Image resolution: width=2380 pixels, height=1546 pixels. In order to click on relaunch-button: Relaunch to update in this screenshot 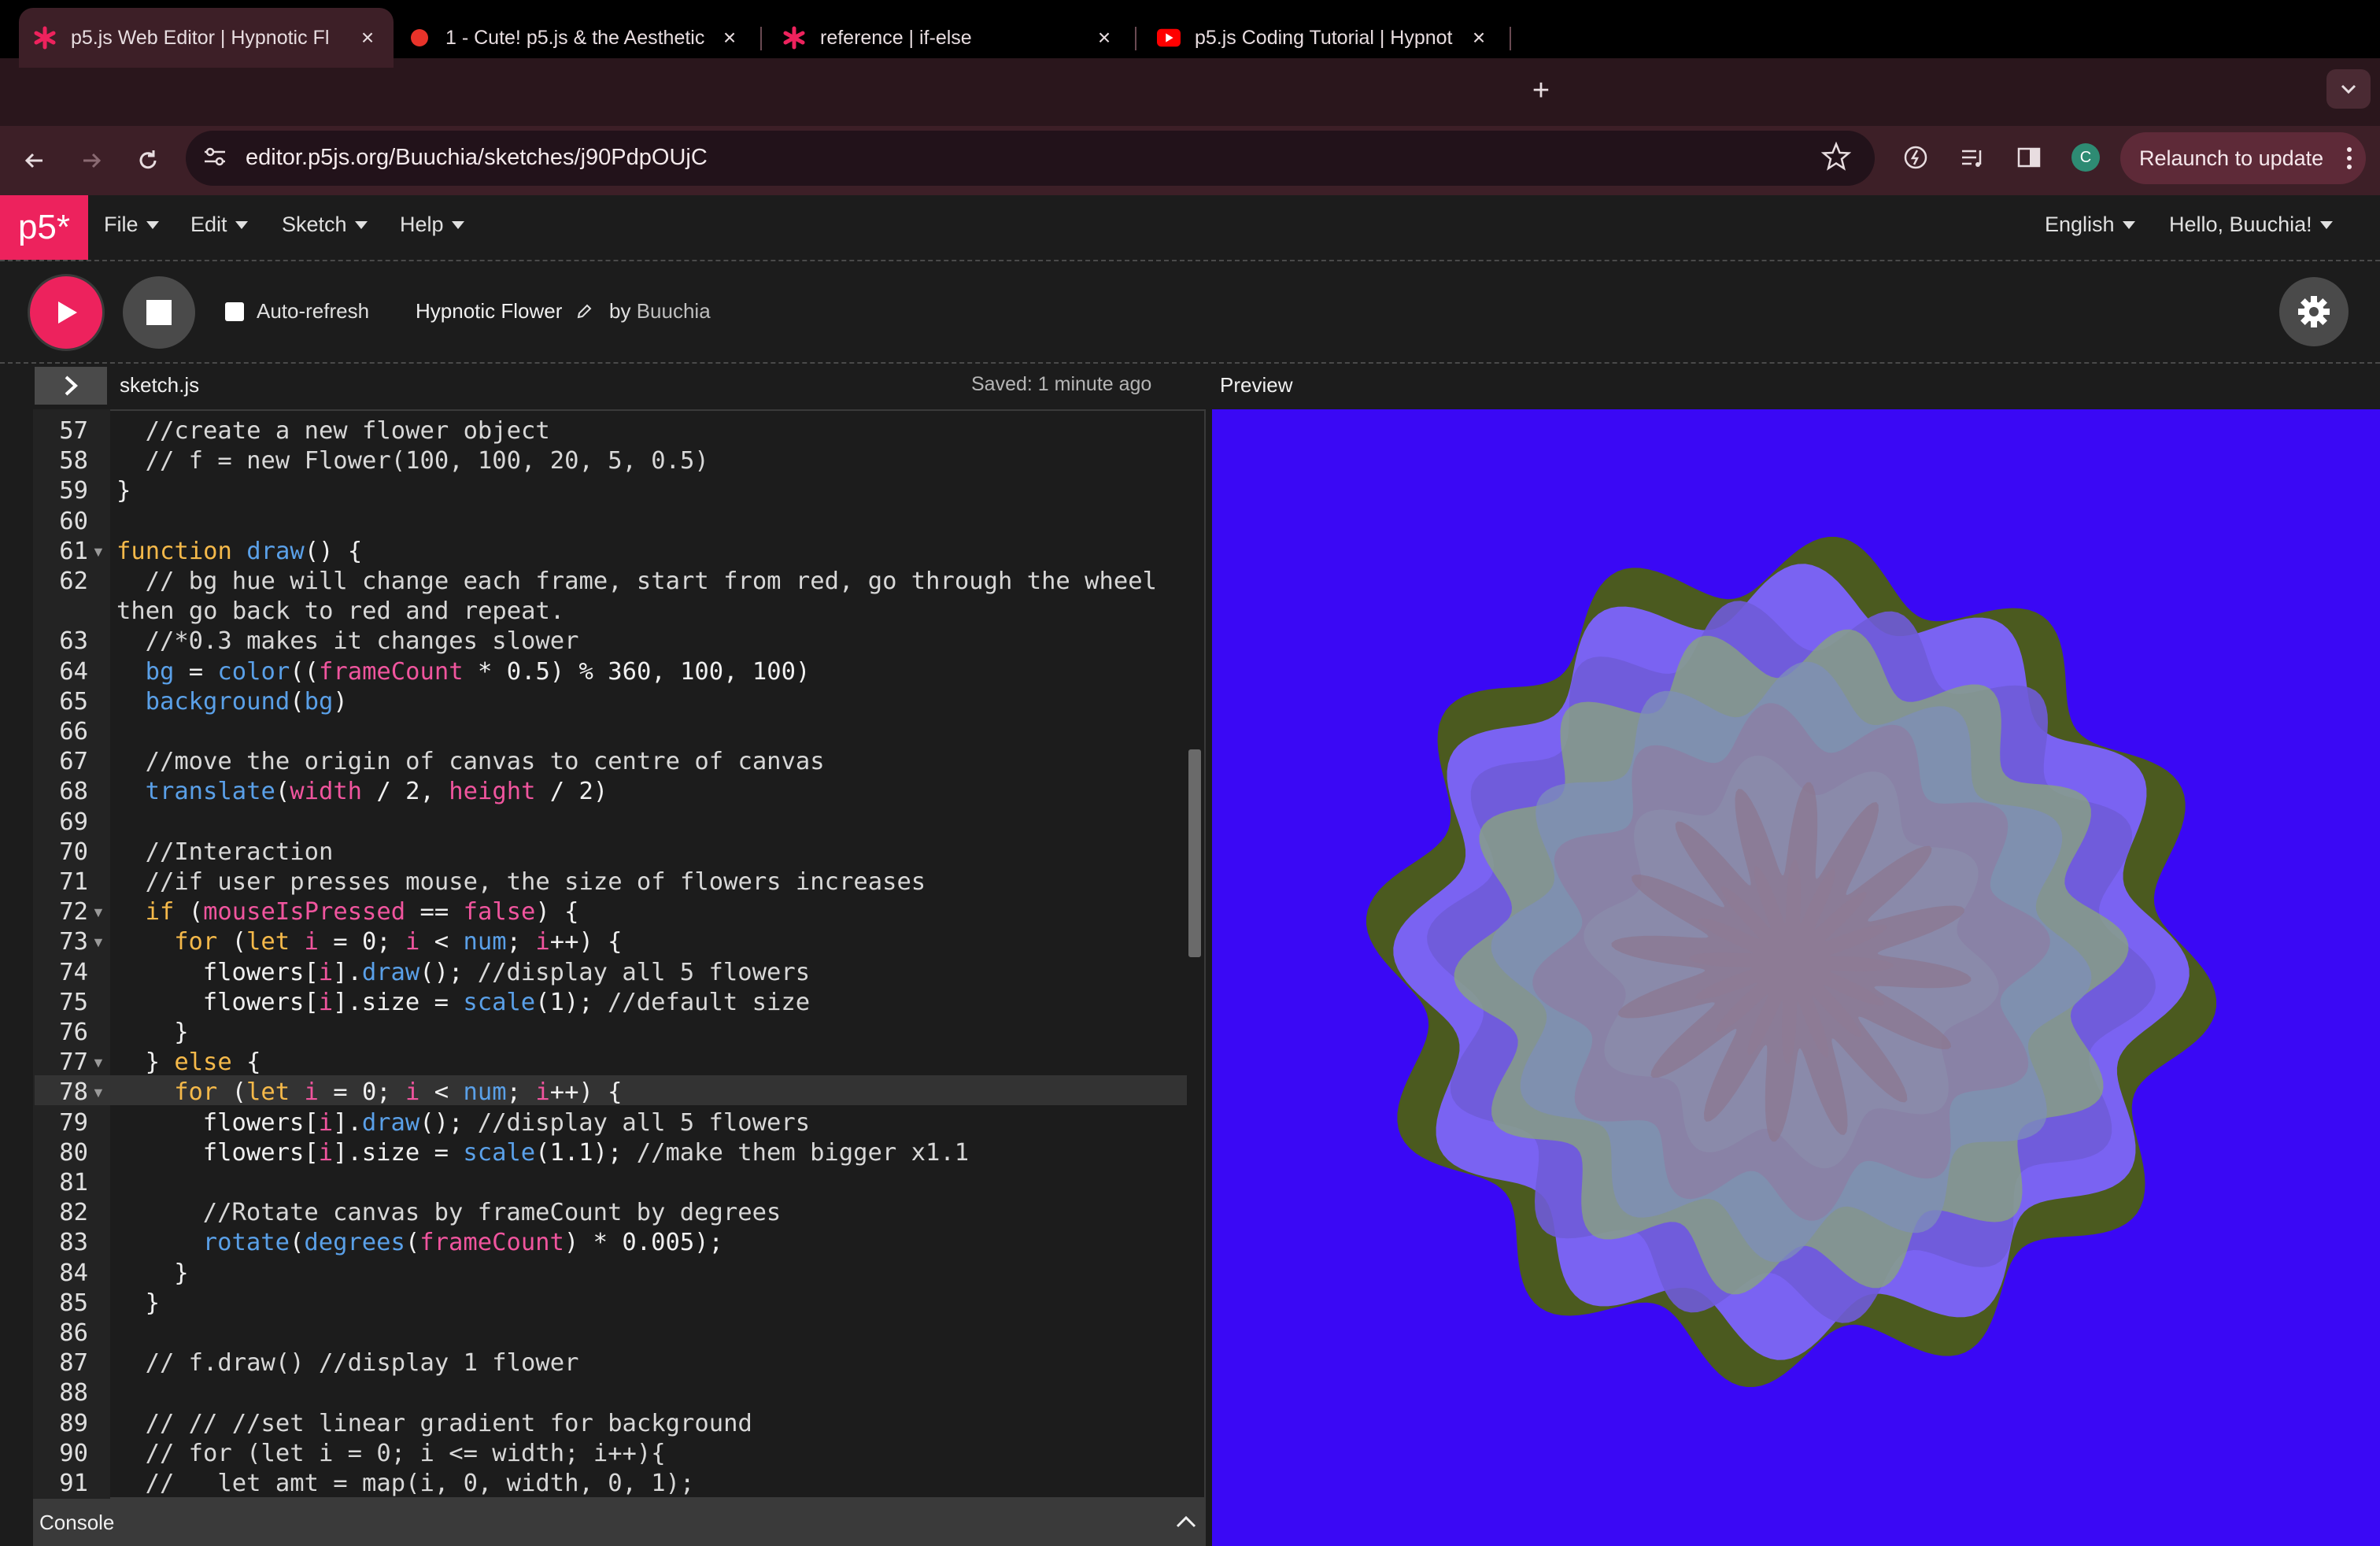, I will do `click(2243, 158)`.